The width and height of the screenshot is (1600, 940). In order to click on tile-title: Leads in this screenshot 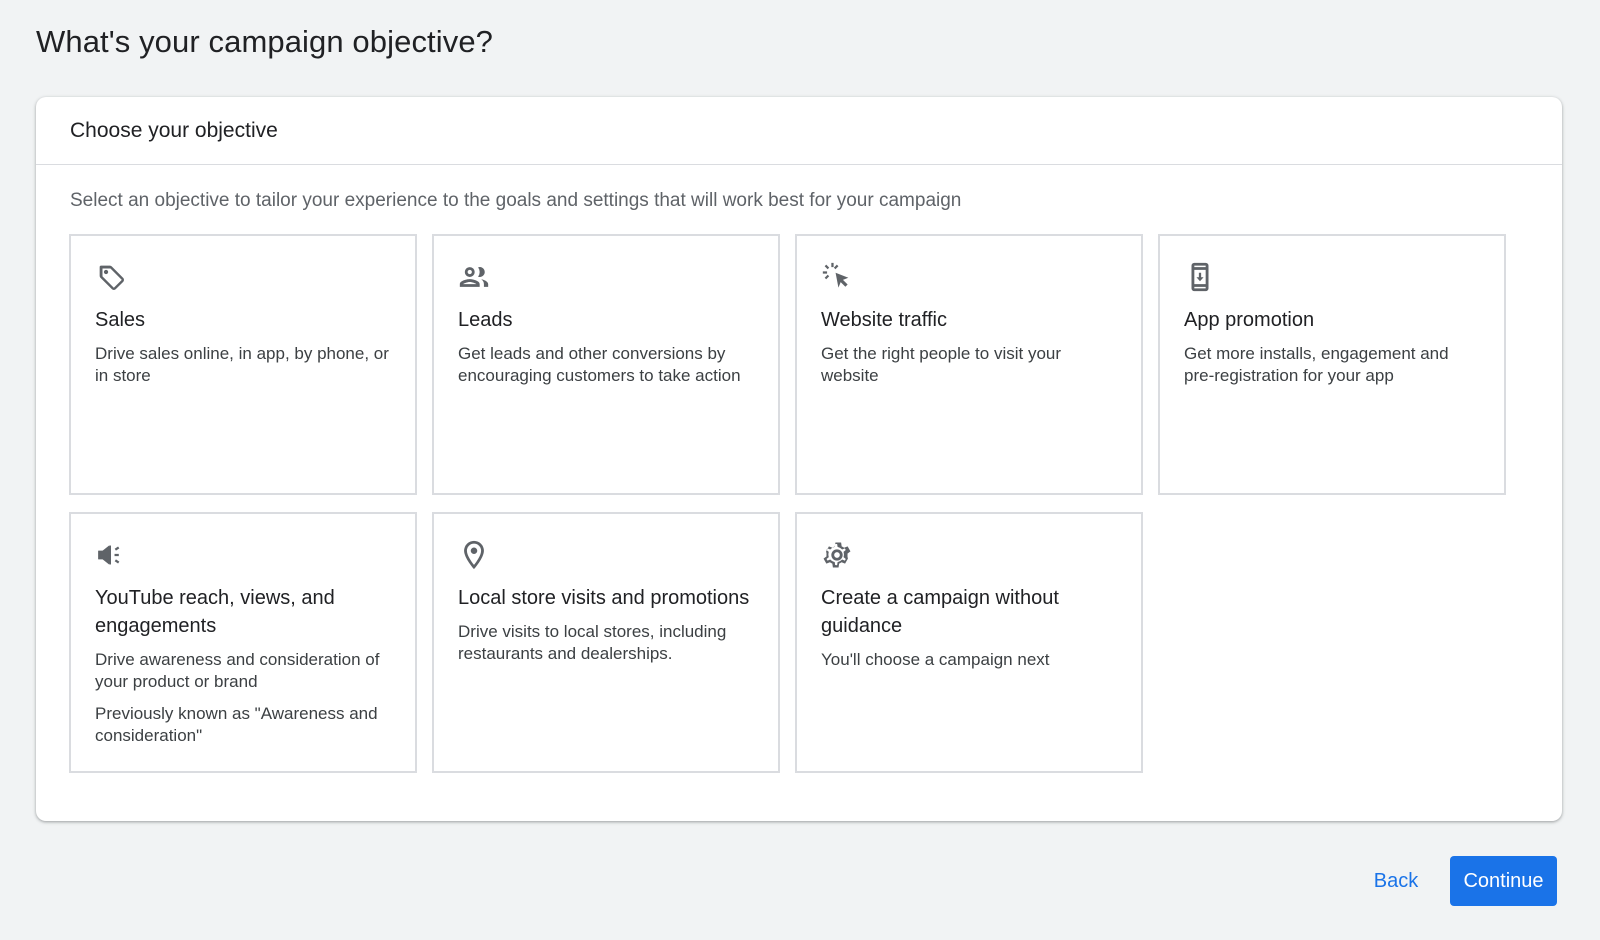, I will do `click(485, 320)`.